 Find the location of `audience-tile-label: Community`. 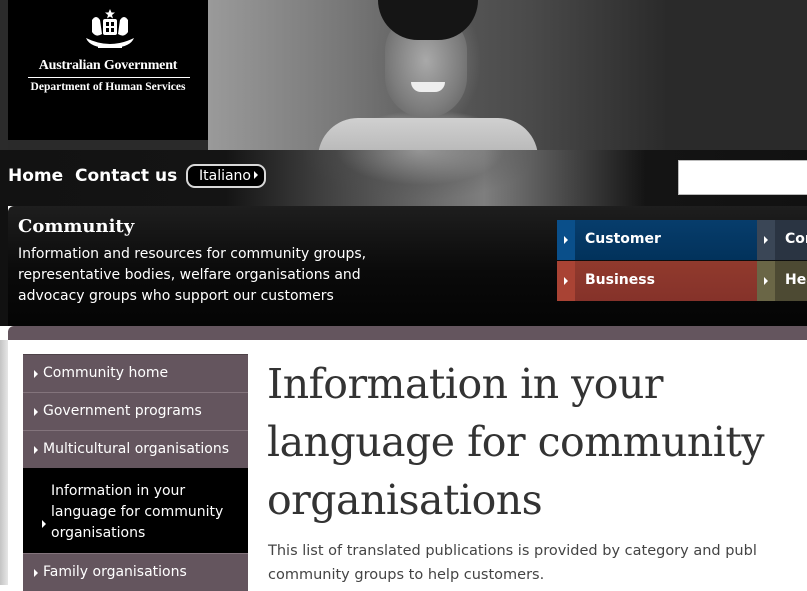

audience-tile-label: Community is located at coordinates (796, 239).